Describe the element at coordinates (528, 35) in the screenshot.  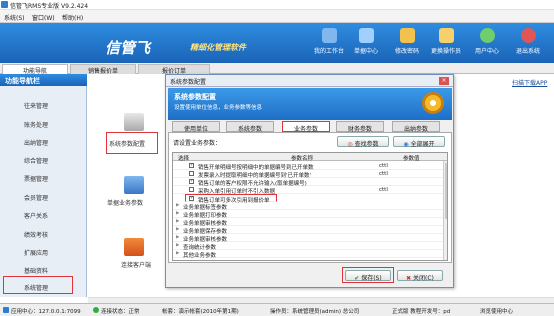
I see `power-icon` at that location.